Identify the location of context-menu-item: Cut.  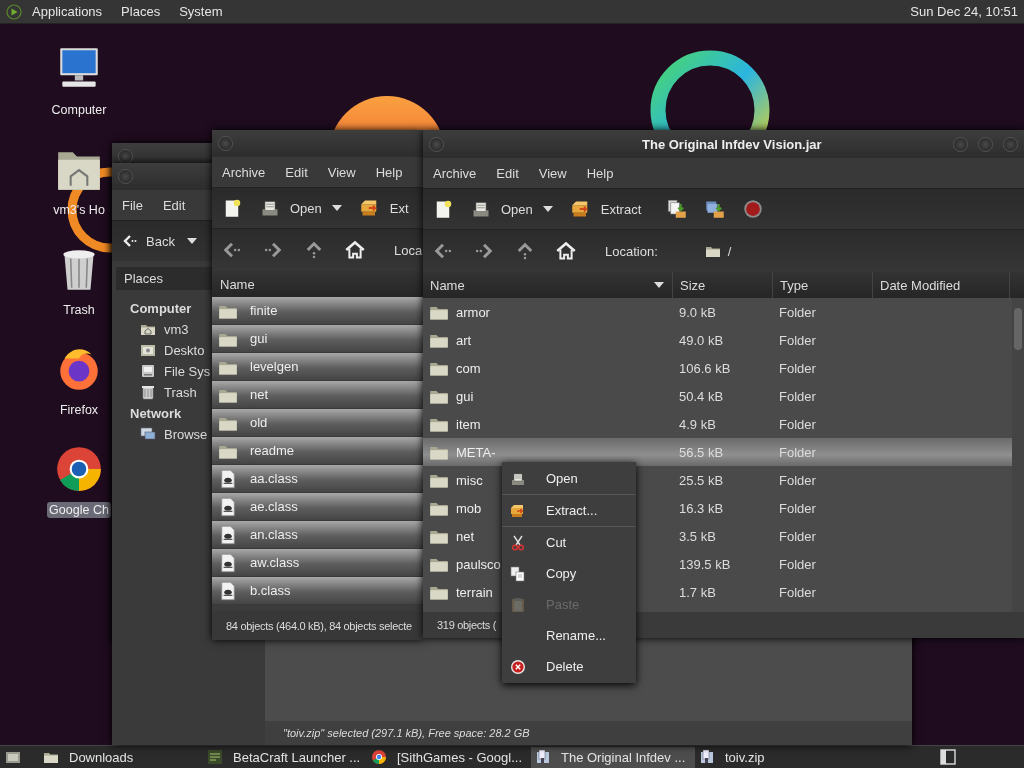
(569, 542).